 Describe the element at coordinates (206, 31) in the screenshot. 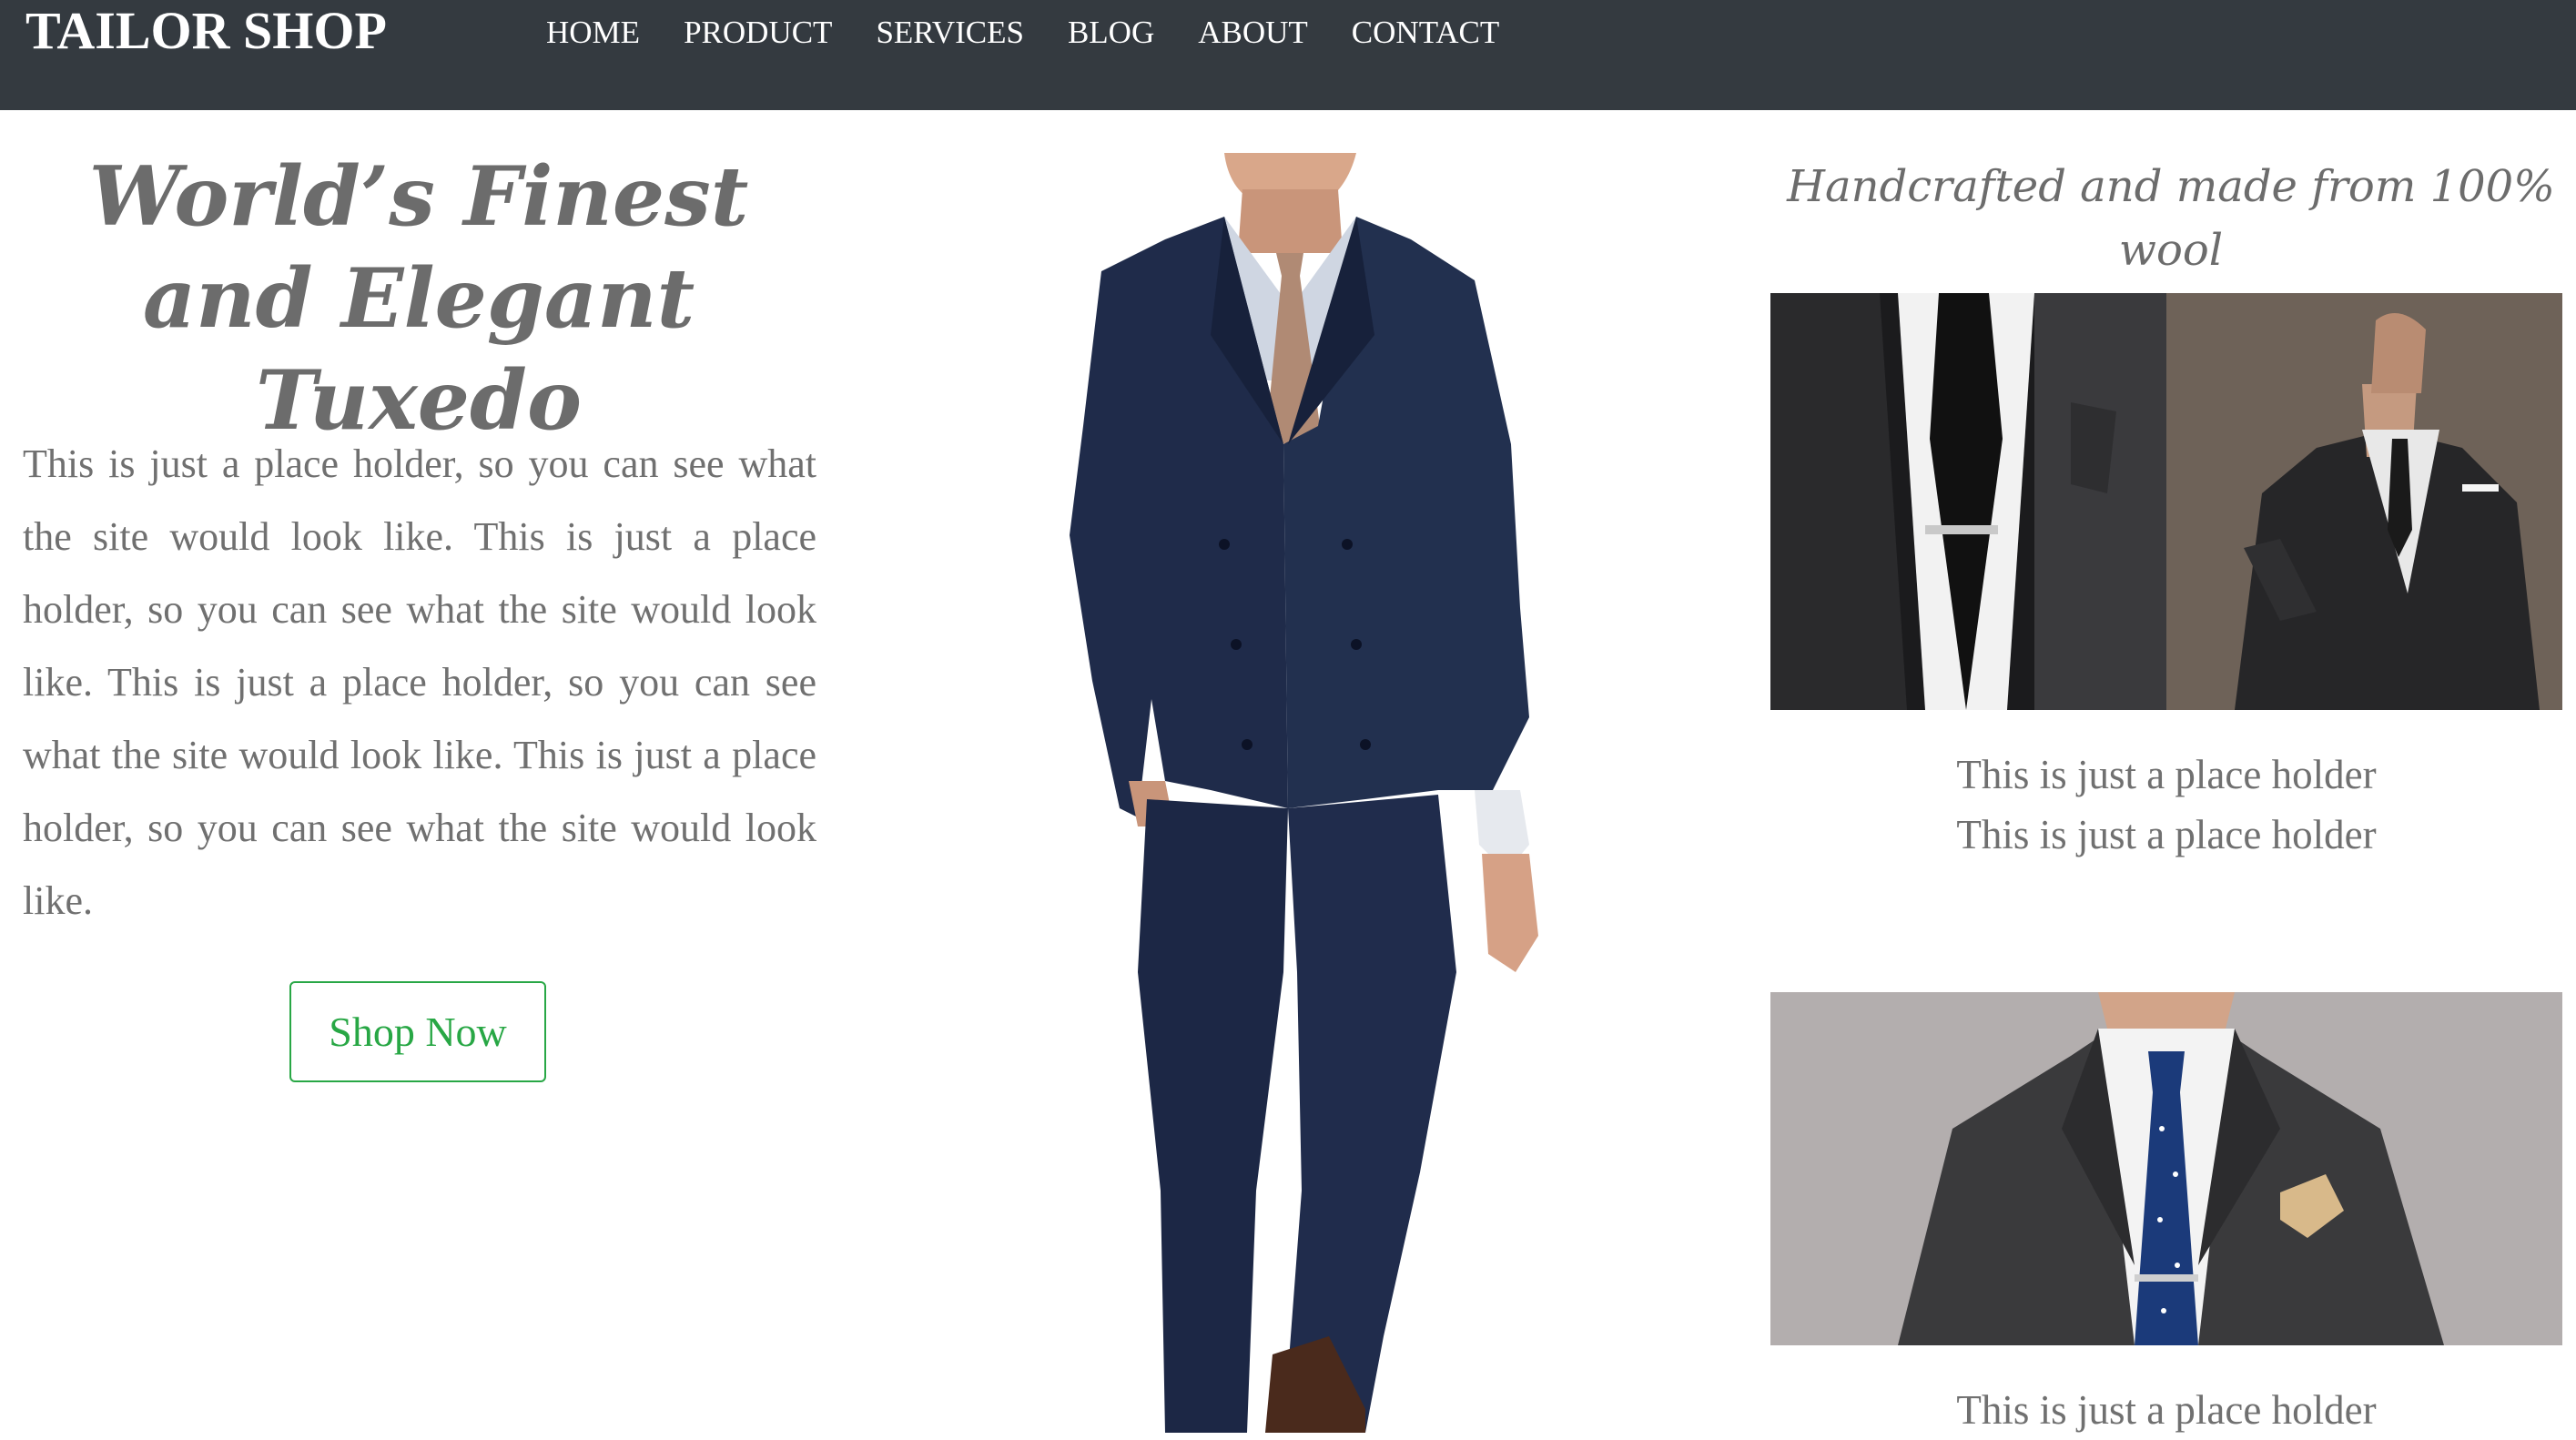

I see `brand-logo: TAILOR SHOP` at that location.